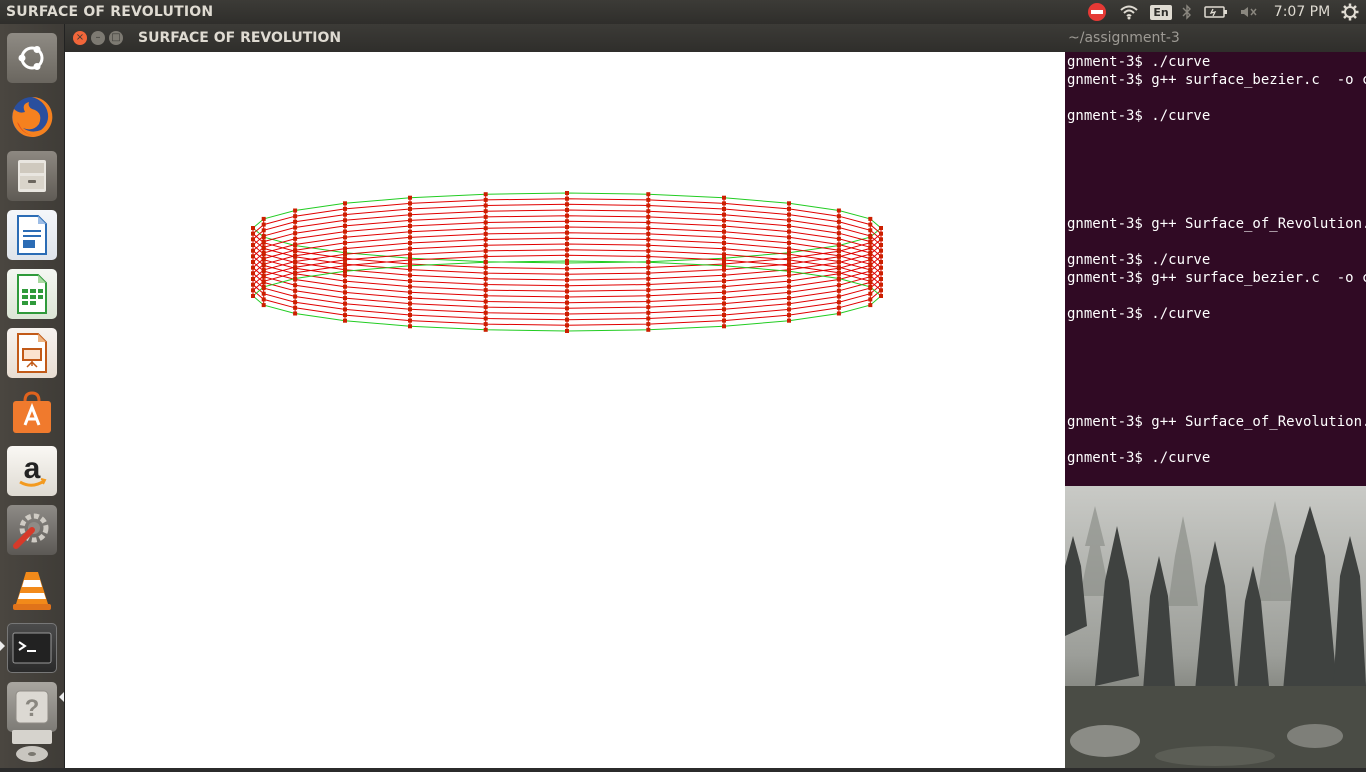 The width and height of the screenshot is (1366, 772). I want to click on launcher-item-system-settings, so click(32, 530).